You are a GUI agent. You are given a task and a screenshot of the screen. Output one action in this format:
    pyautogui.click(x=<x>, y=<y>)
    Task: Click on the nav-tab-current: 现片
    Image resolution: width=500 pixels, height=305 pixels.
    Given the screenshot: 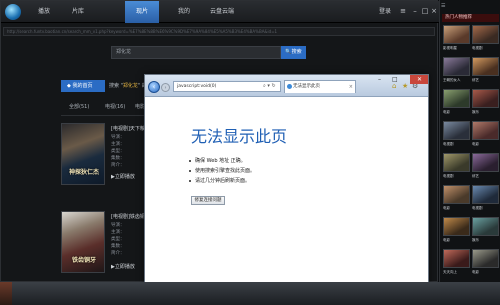 What is the action you would take?
    pyautogui.click(x=142, y=12)
    